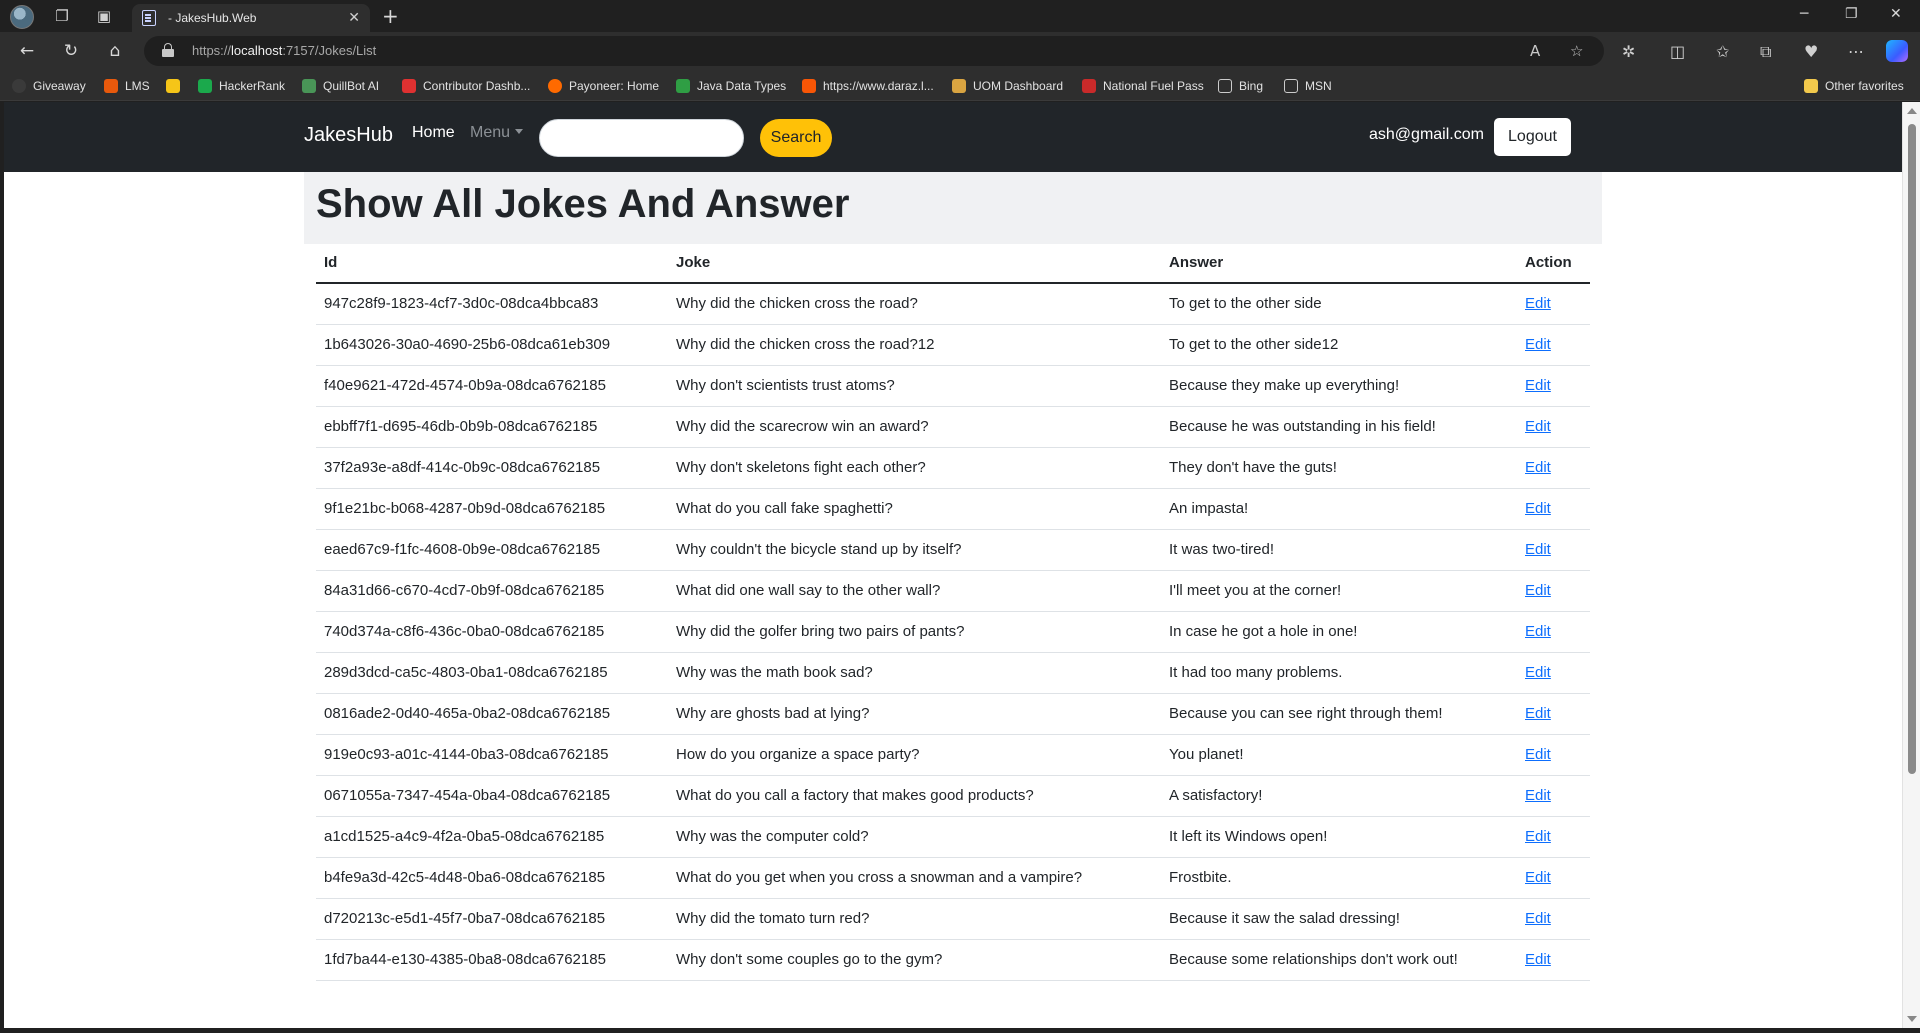 This screenshot has width=1920, height=1033. I want to click on table-header-row: Id Joke Answer Action, so click(953, 263).